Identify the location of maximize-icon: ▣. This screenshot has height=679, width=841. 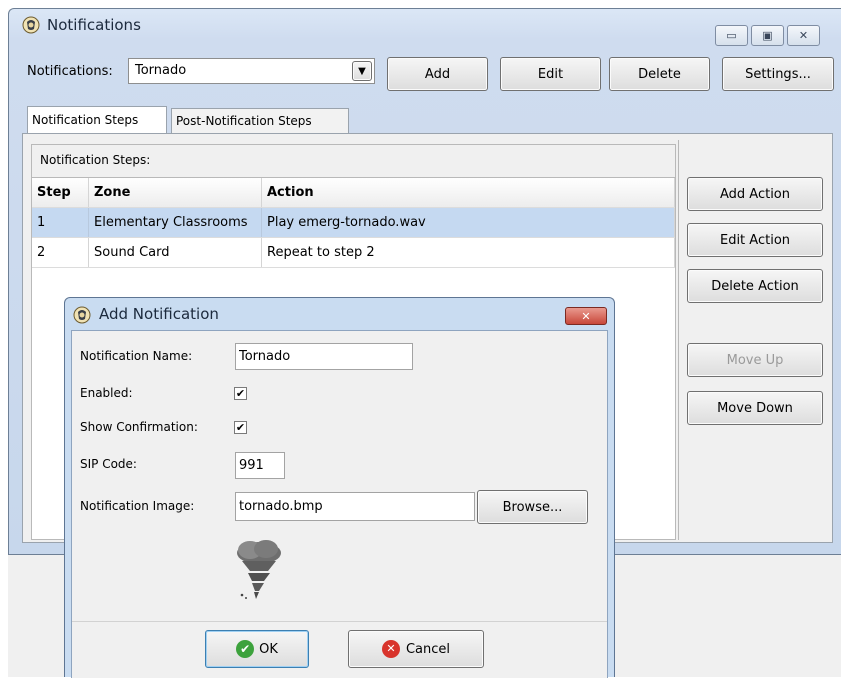
(767, 35).